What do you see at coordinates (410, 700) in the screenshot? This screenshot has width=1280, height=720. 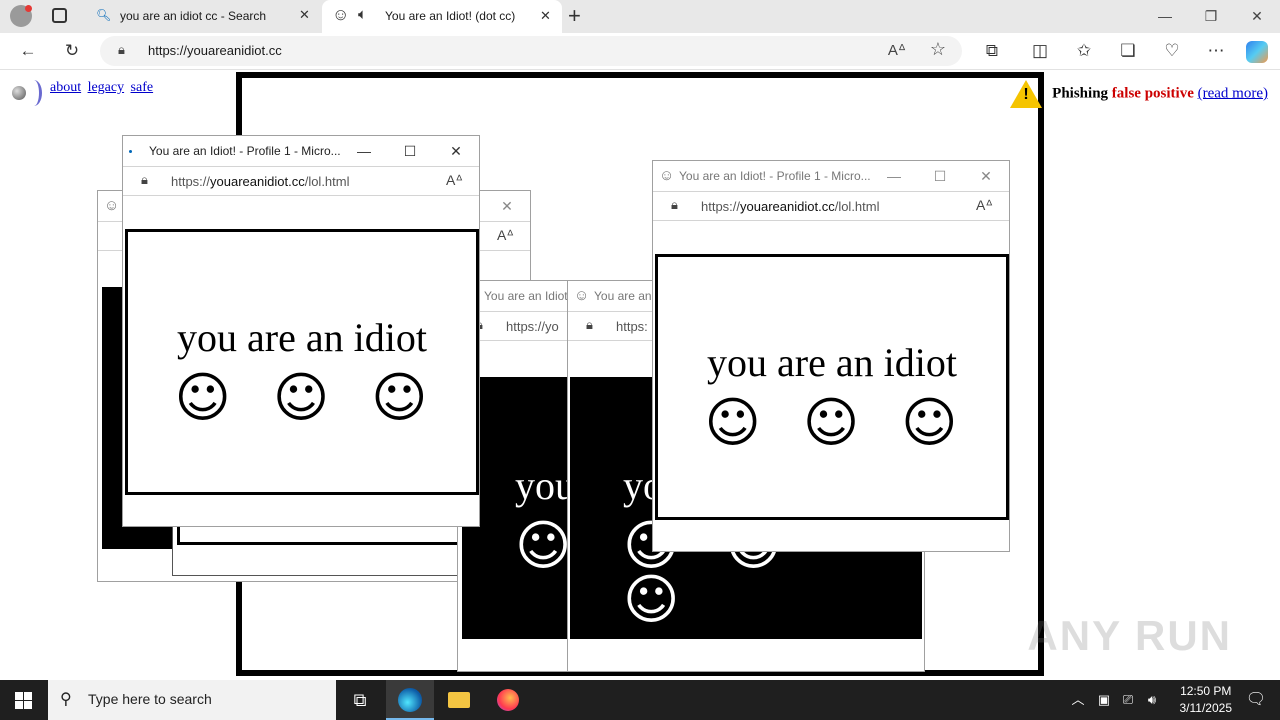 I see `edge-icon` at bounding box center [410, 700].